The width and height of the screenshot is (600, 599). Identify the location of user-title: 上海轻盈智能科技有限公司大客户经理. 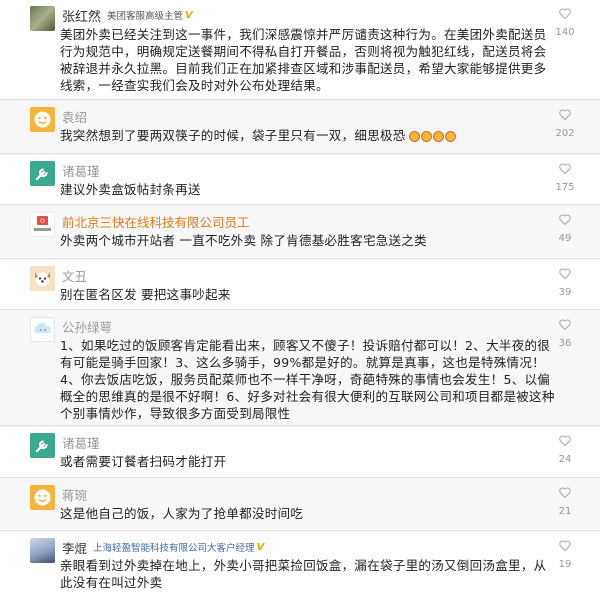
(174, 548).